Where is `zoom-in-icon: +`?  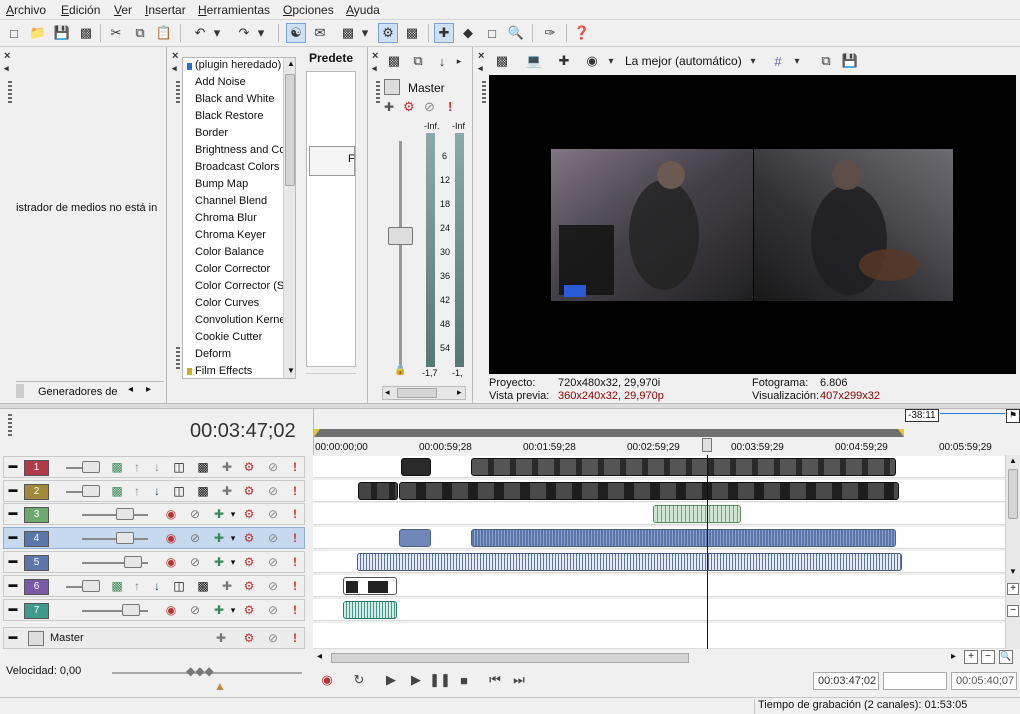 zoom-in-icon: + is located at coordinates (1013, 589).